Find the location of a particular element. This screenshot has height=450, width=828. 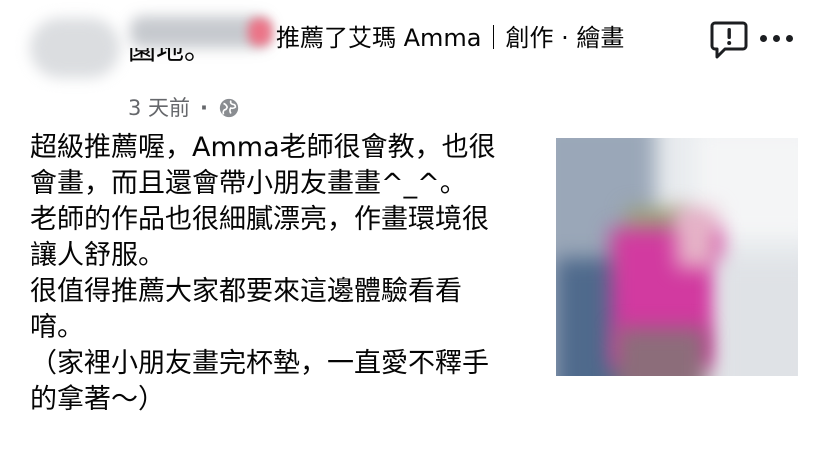

post-body-line: 很值得推薦大家都要來這邊體驗看看 is located at coordinates (246, 291).